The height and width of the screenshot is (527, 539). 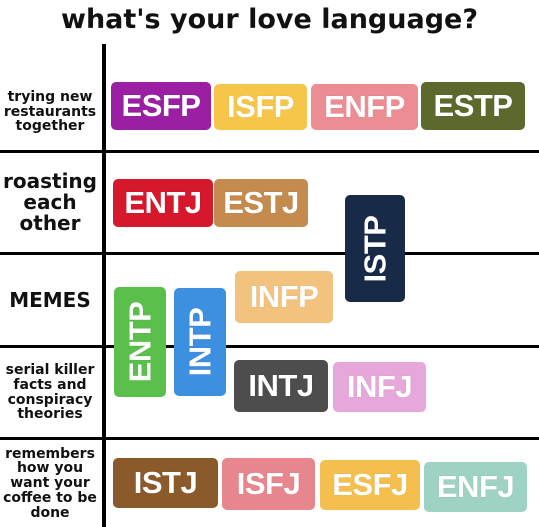 I want to click on tag-intp-text: INTP, so click(x=199, y=342).